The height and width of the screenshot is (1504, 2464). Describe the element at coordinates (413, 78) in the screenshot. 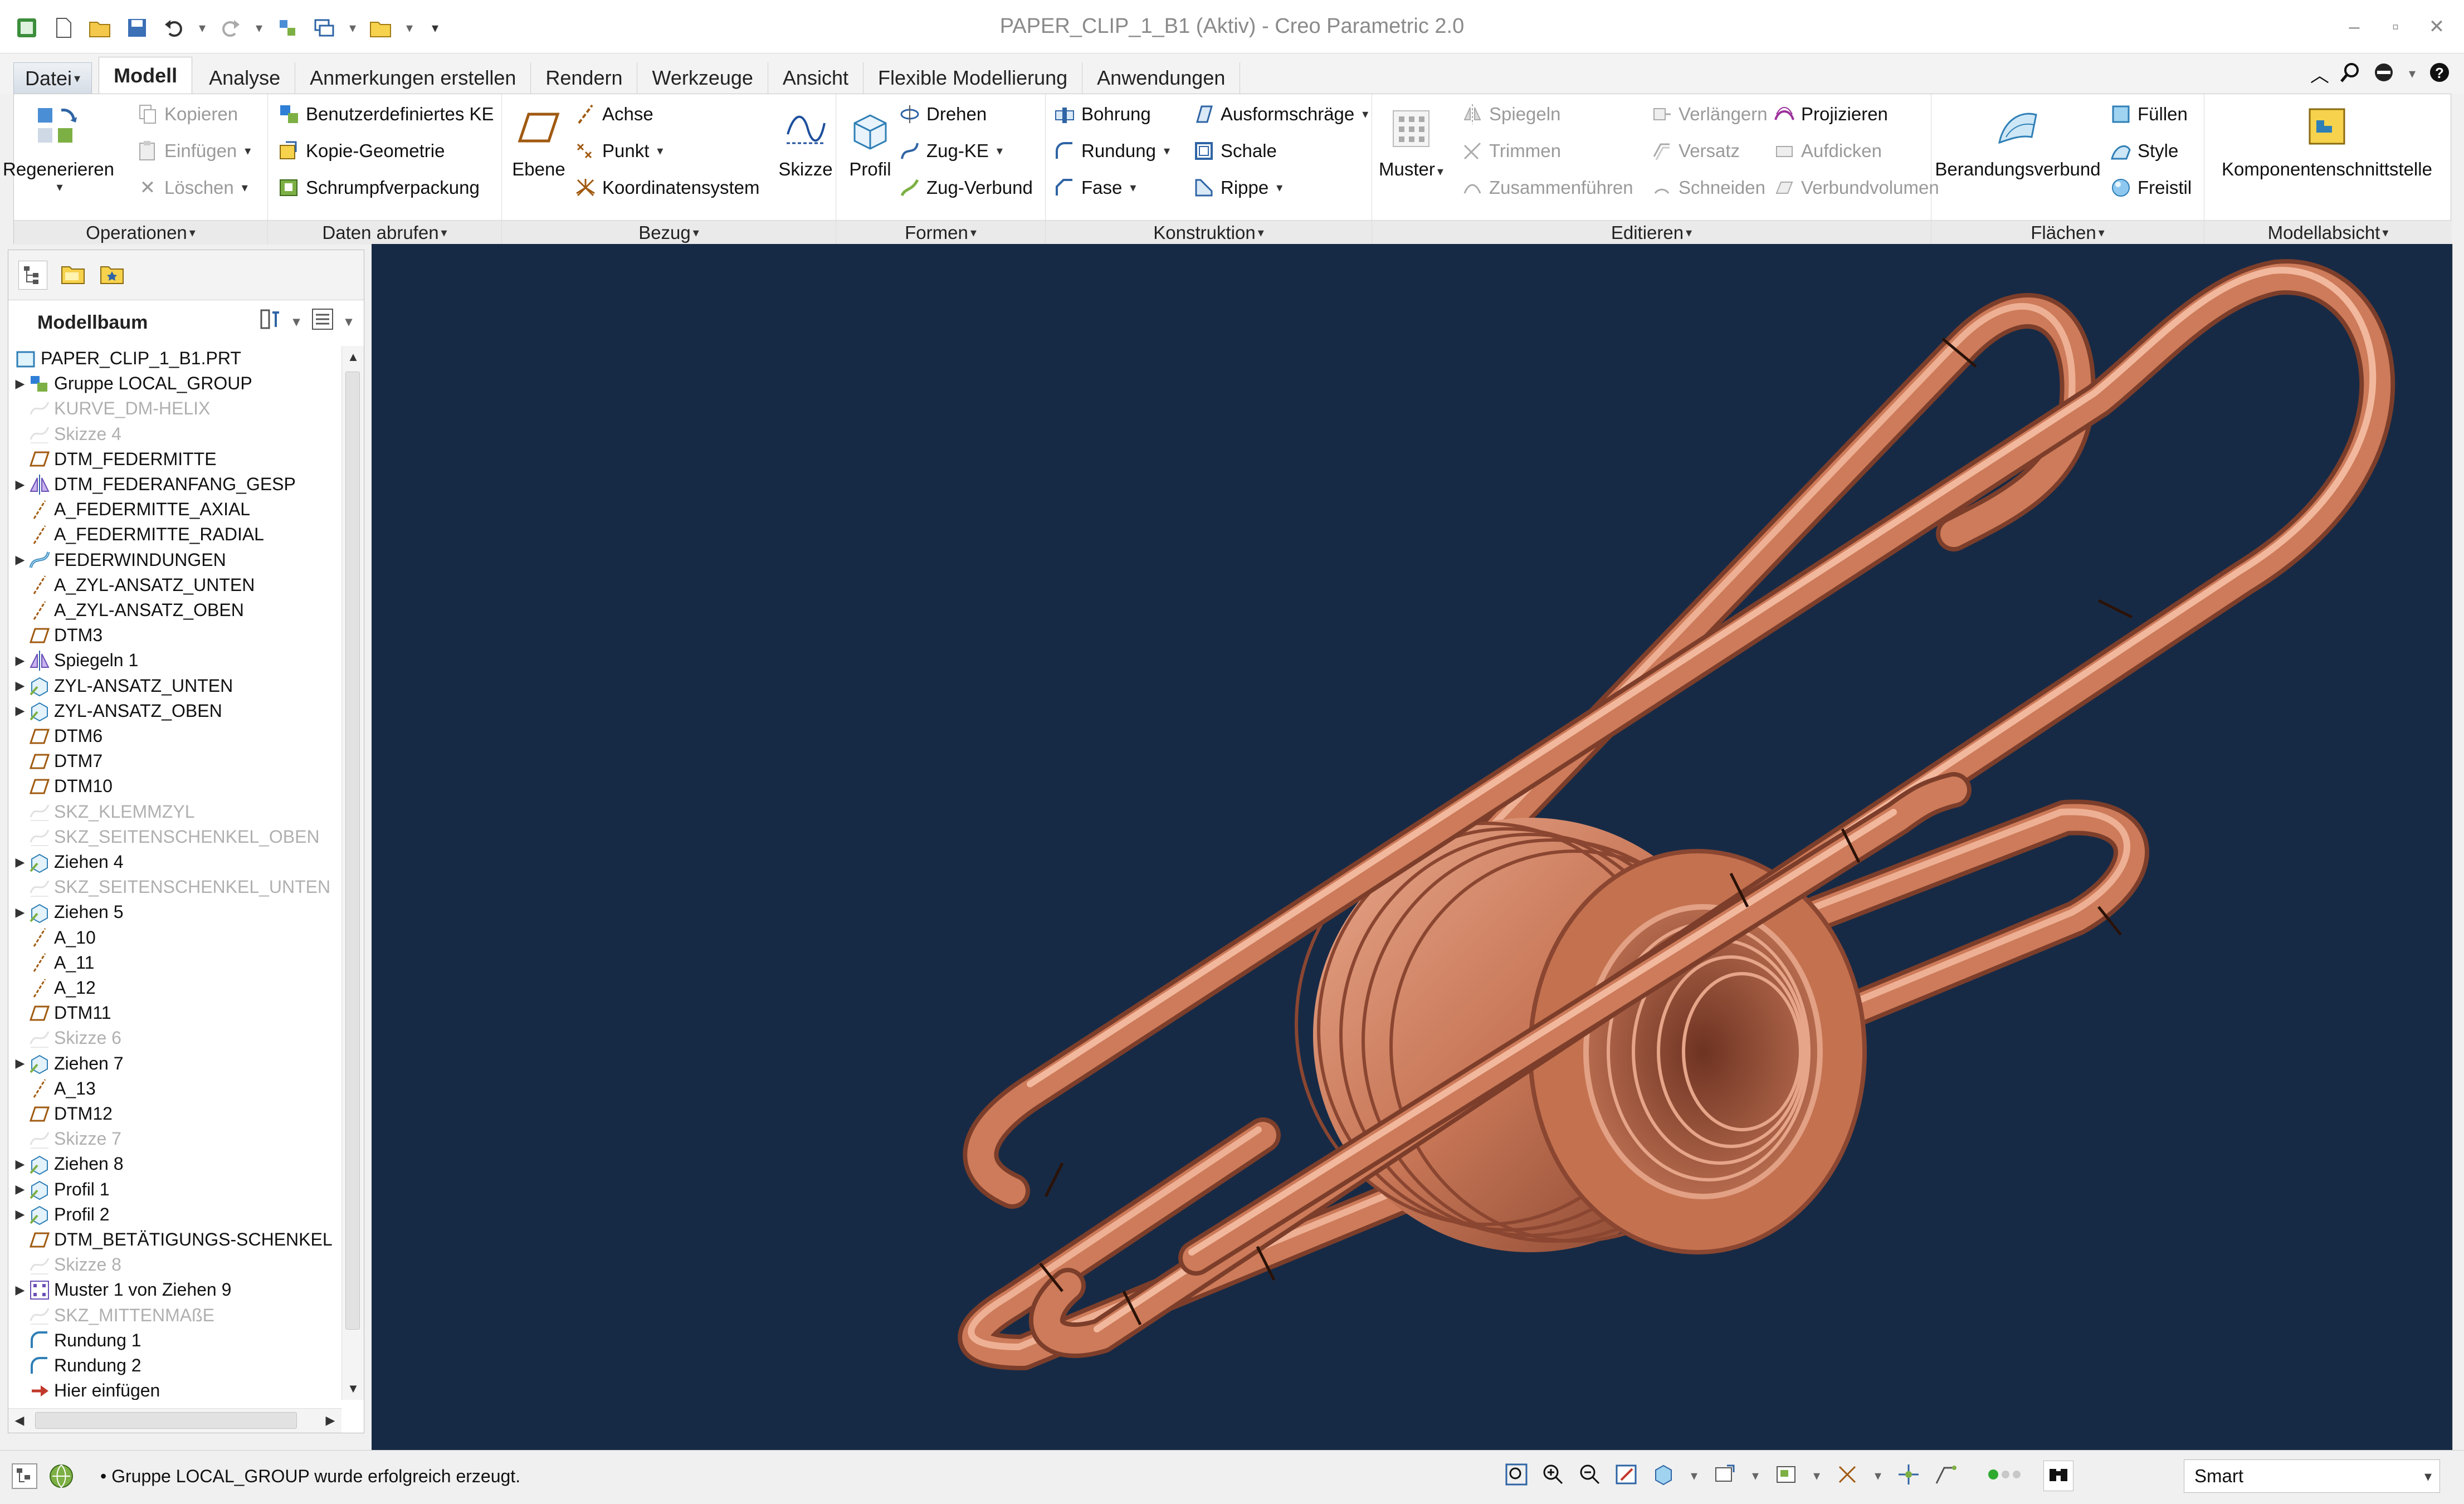

I see `tab-anmerkungen-erstellen: Anmerkungen erstellen` at that location.